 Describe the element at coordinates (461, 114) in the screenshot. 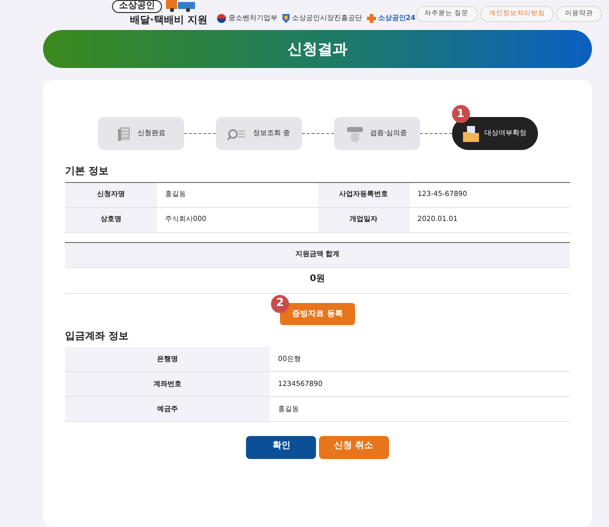

I see `step-number-badge: 1` at that location.